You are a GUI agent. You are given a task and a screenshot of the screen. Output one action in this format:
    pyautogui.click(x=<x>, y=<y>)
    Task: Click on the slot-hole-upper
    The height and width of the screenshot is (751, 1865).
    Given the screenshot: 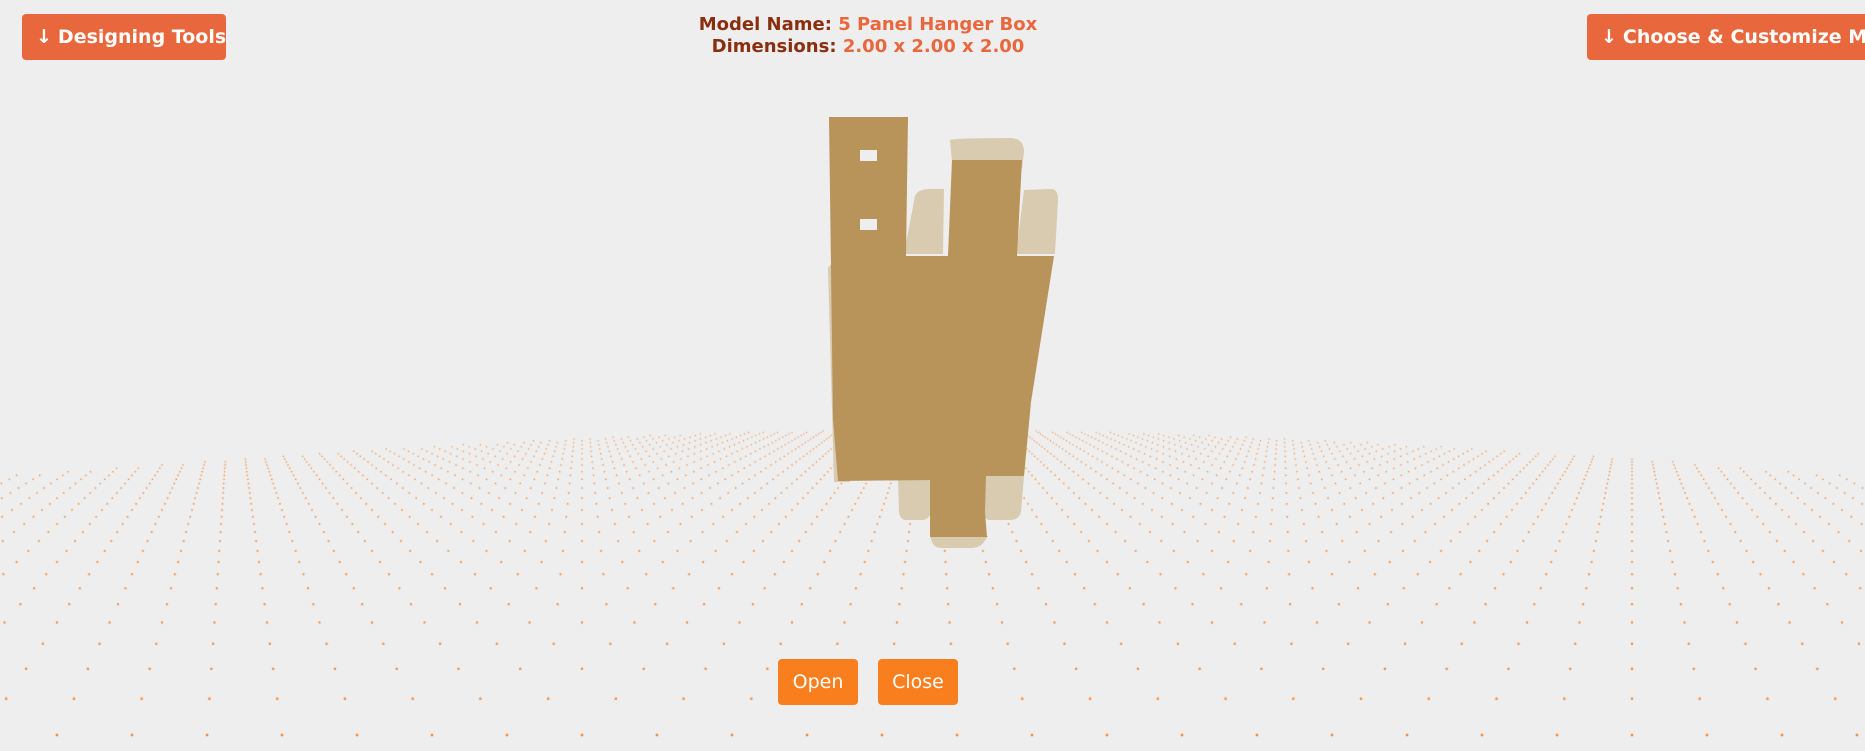 What is the action you would take?
    pyautogui.click(x=868, y=155)
    